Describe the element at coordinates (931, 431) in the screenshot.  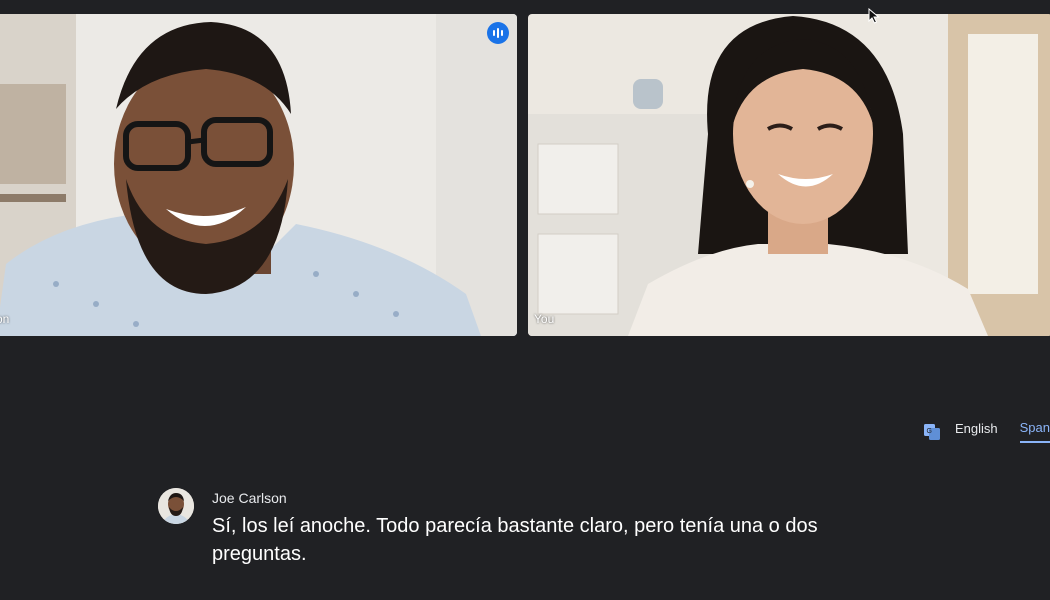
I see `translate-icon: G` at that location.